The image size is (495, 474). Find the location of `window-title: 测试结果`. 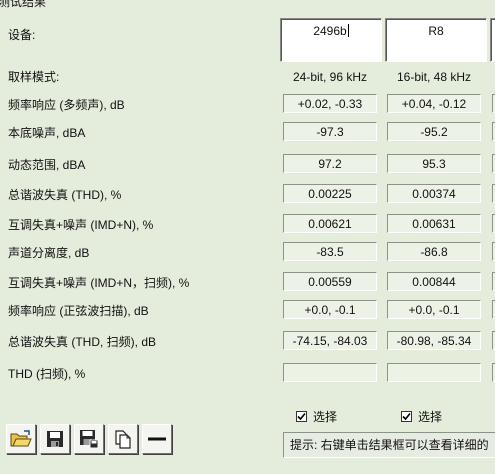

window-title: 测试结果 is located at coordinates (23, 4).